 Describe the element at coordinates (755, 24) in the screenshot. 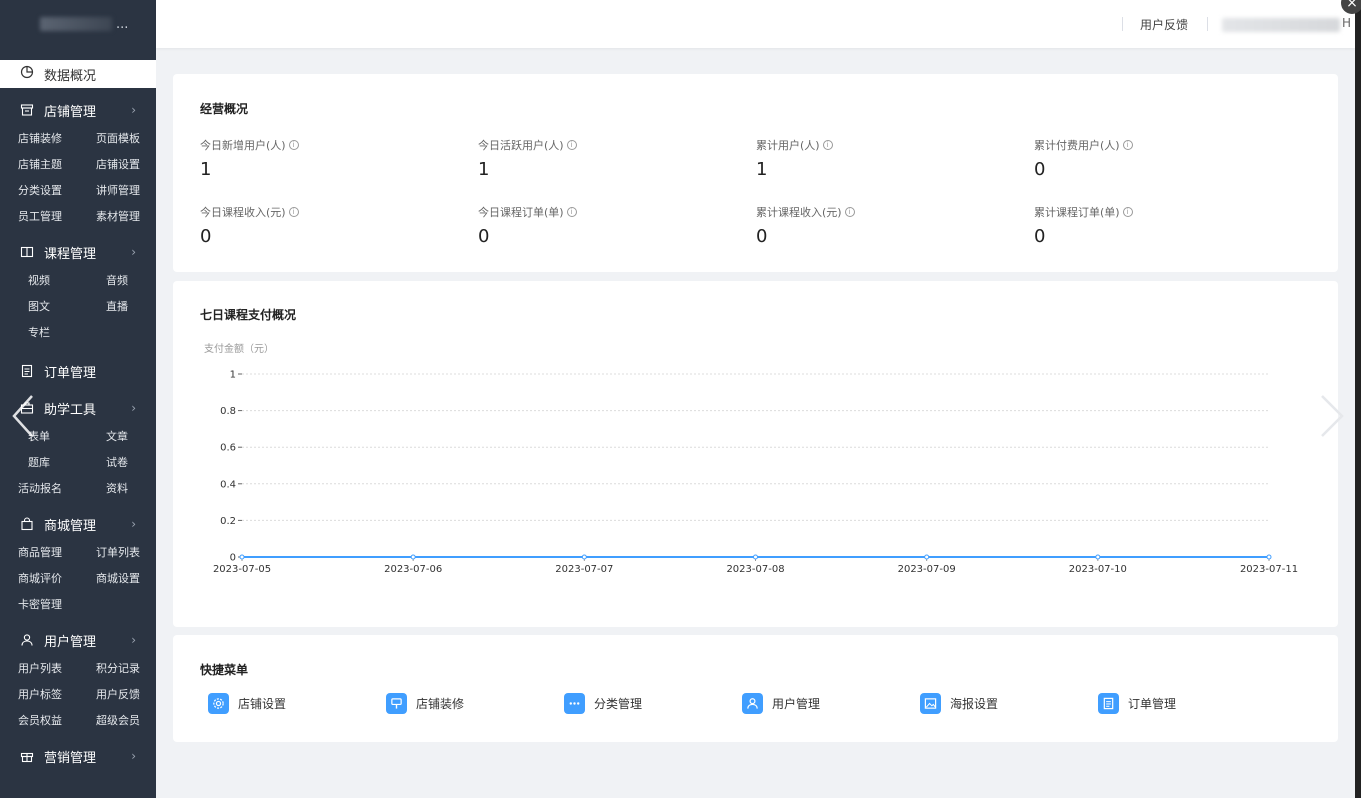

I see `top-header: 用户反馈 H` at that location.